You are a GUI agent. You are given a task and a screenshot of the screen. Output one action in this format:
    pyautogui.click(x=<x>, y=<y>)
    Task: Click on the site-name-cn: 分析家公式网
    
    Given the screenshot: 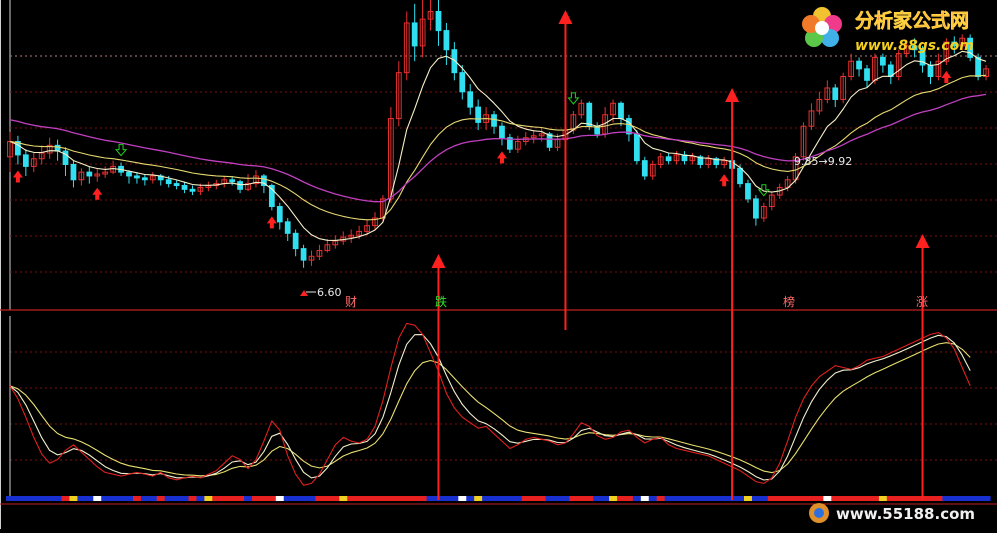 What is the action you would take?
    pyautogui.click(x=912, y=20)
    